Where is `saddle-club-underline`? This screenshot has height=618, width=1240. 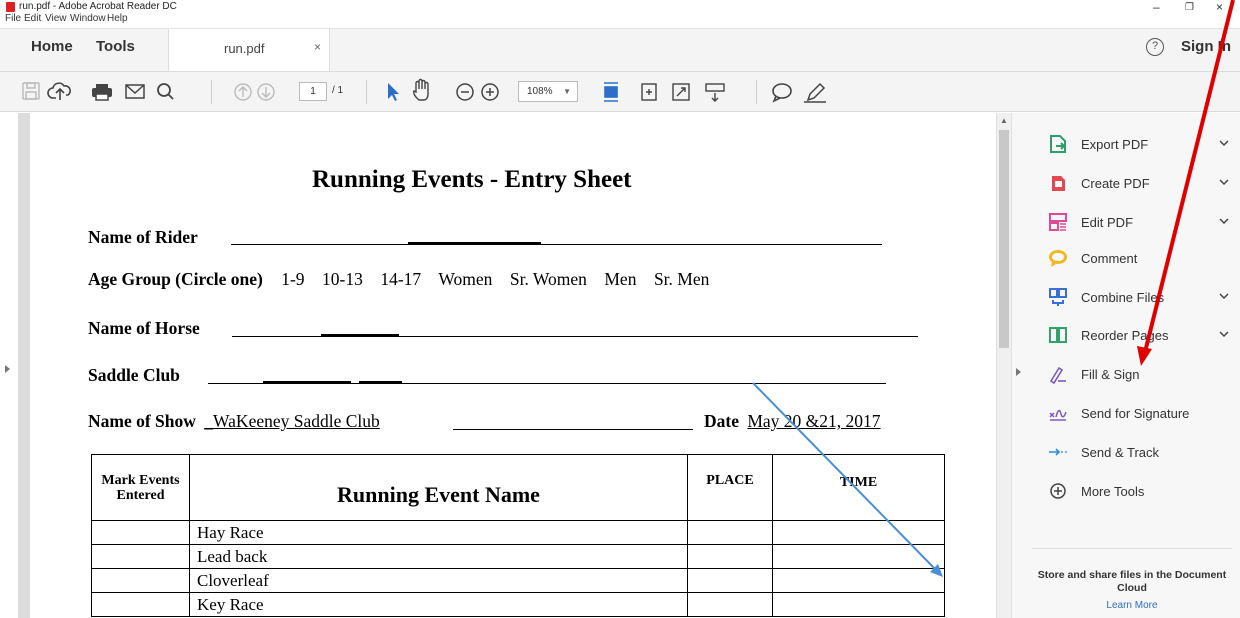 saddle-club-underline is located at coordinates (547, 383).